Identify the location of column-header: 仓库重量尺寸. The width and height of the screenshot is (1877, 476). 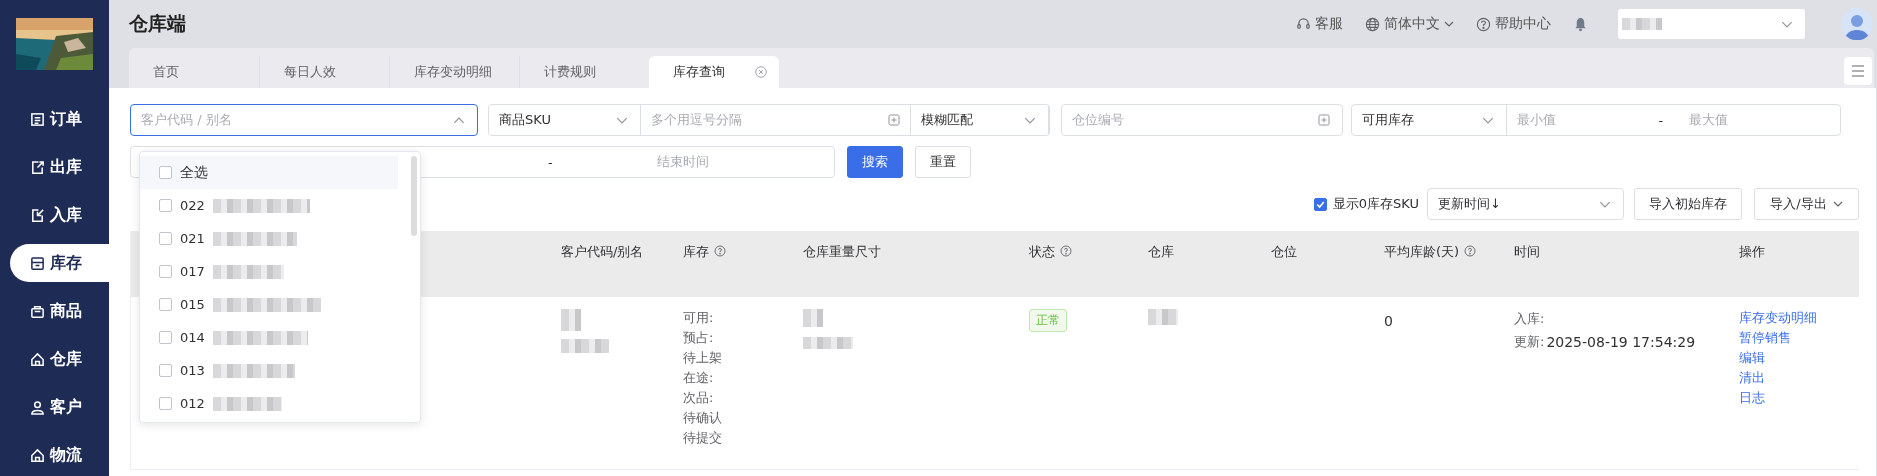
(842, 252).